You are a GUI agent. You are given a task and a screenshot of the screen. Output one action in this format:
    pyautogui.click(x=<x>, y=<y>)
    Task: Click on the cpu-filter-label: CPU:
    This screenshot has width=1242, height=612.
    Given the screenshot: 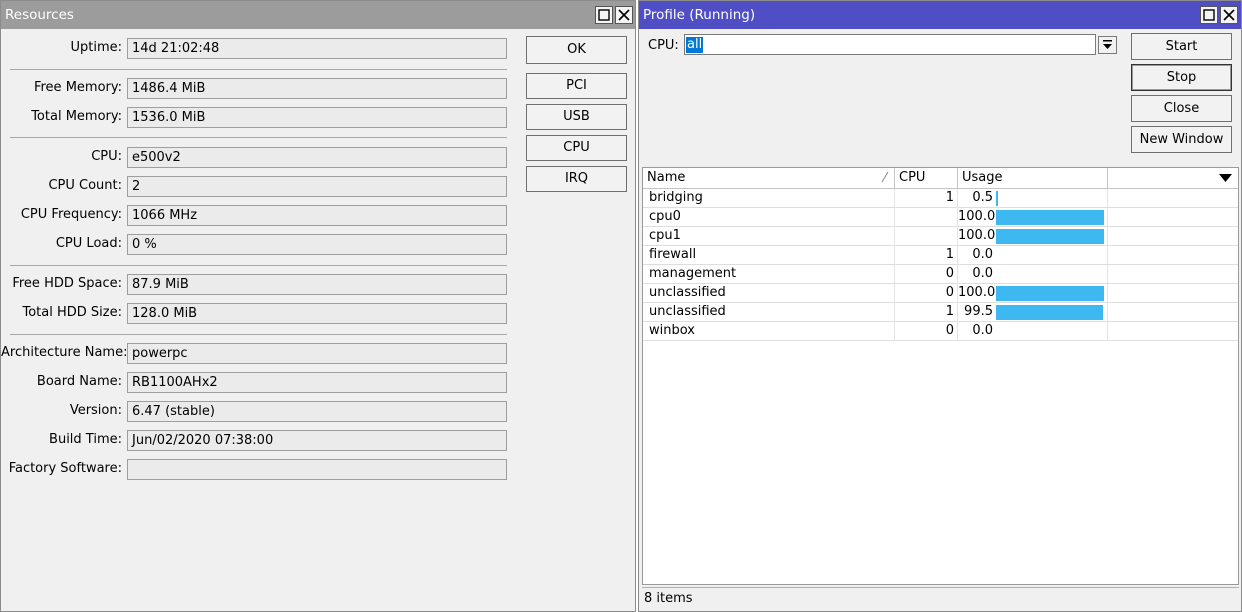 What is the action you would take?
    pyautogui.click(x=663, y=45)
    